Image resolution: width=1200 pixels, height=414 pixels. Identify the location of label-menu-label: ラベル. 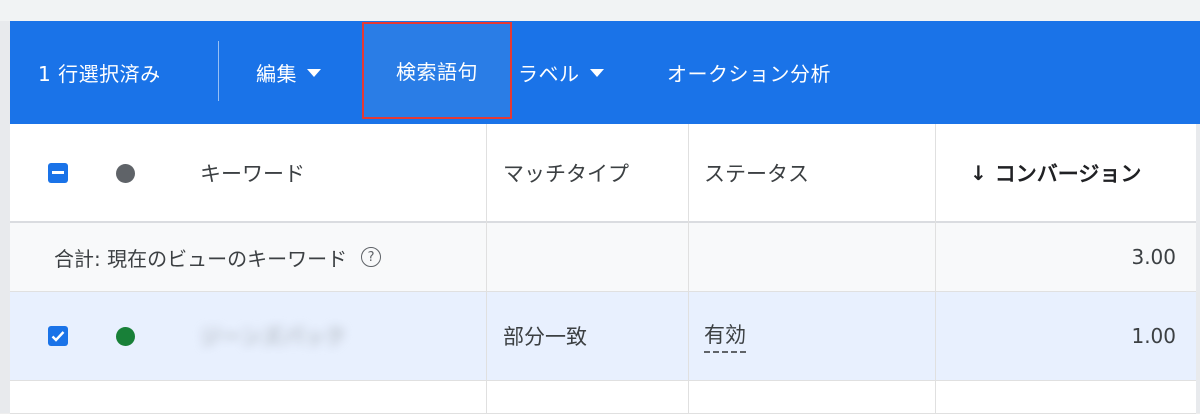
(549, 74).